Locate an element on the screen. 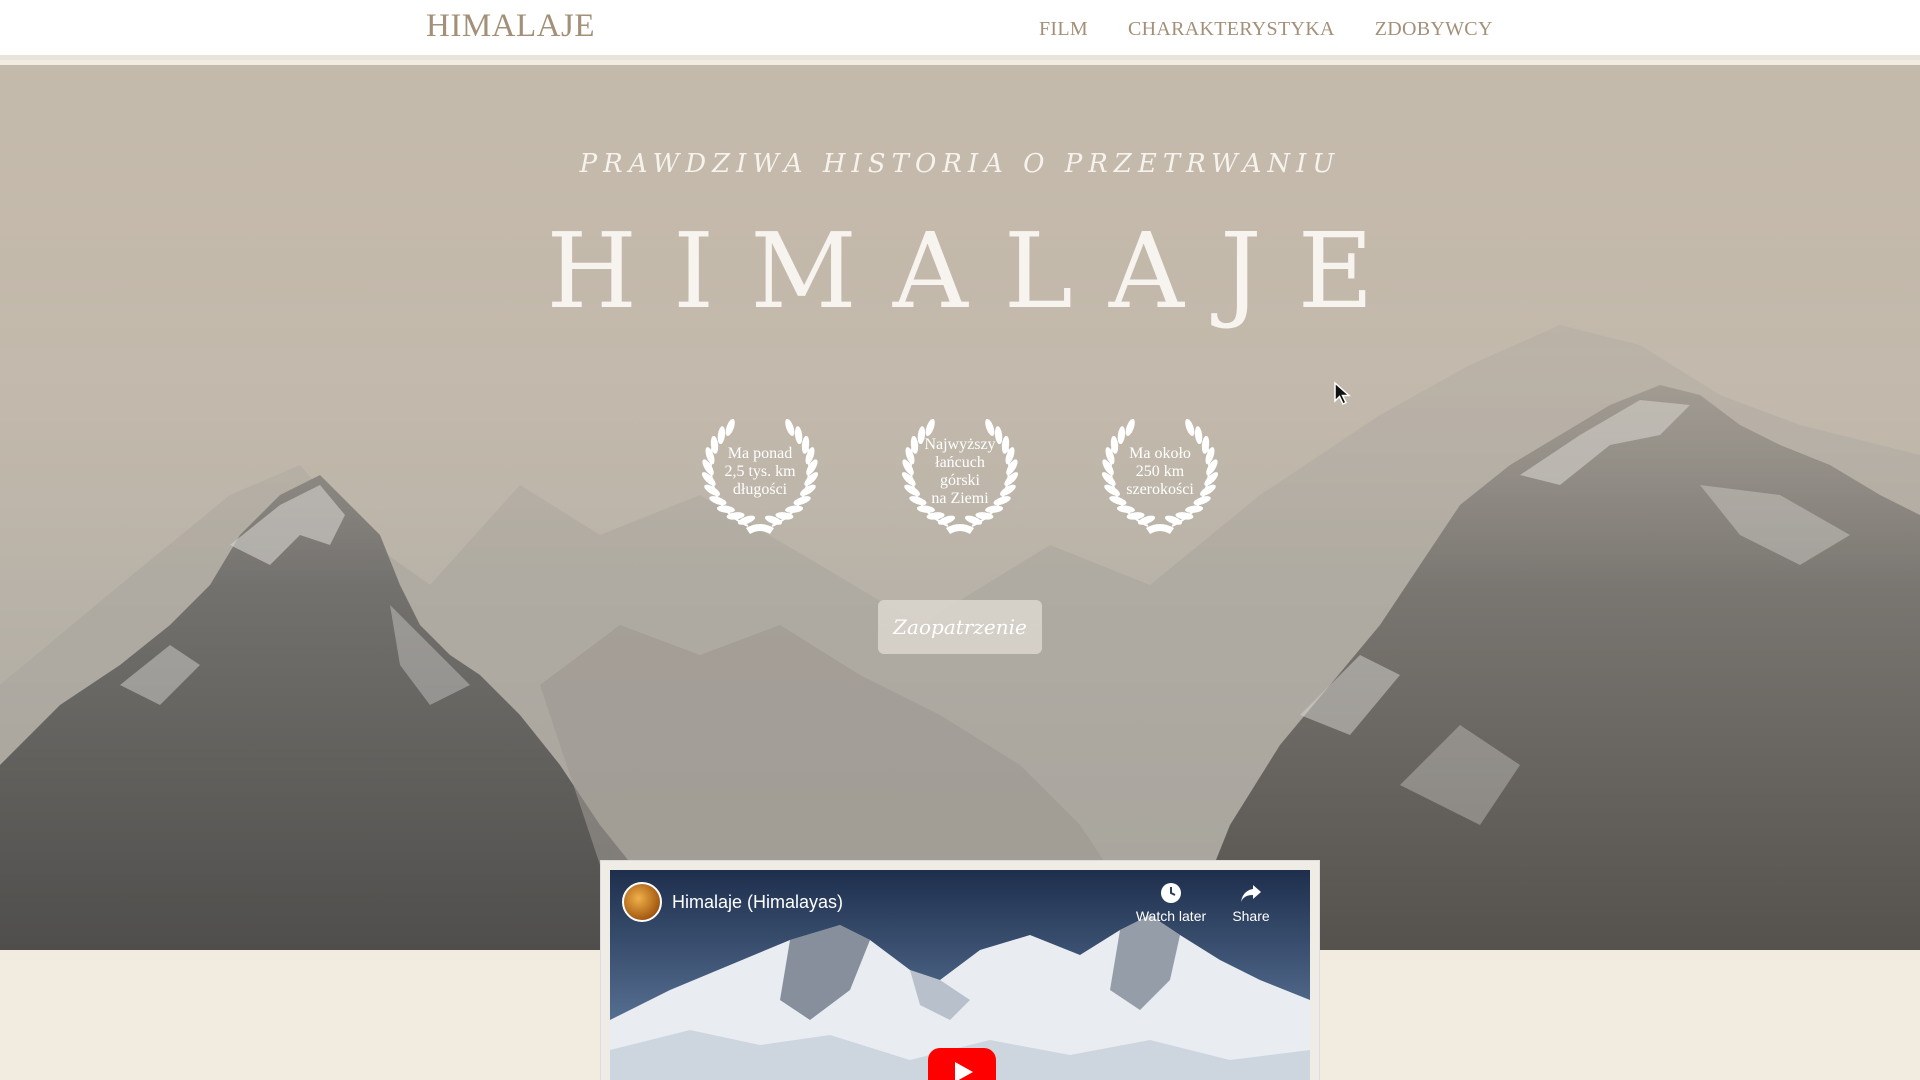  laurel-fact-width: Ma około 250 km szerokości is located at coordinates (1160, 473).